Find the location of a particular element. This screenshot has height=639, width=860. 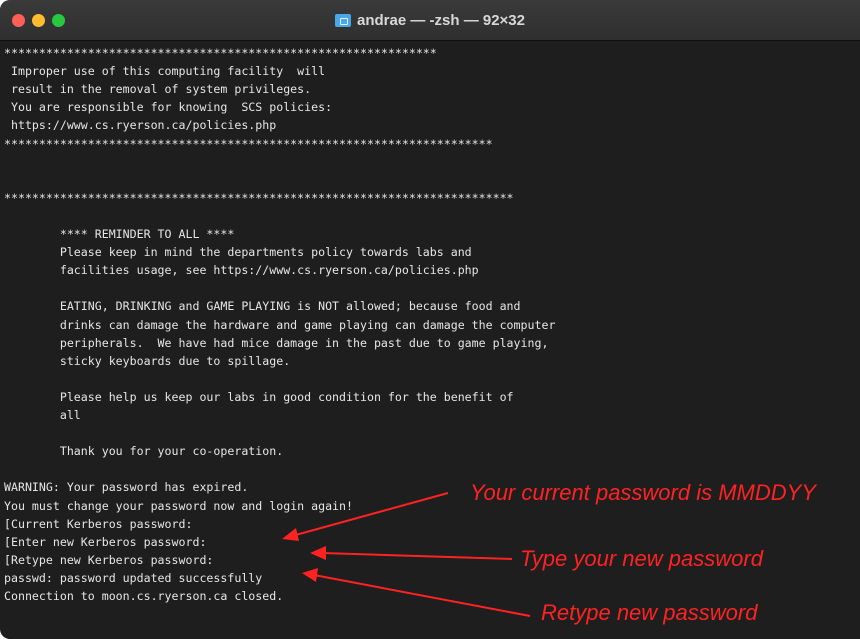

annotation-arrows is located at coordinates (406, 554).